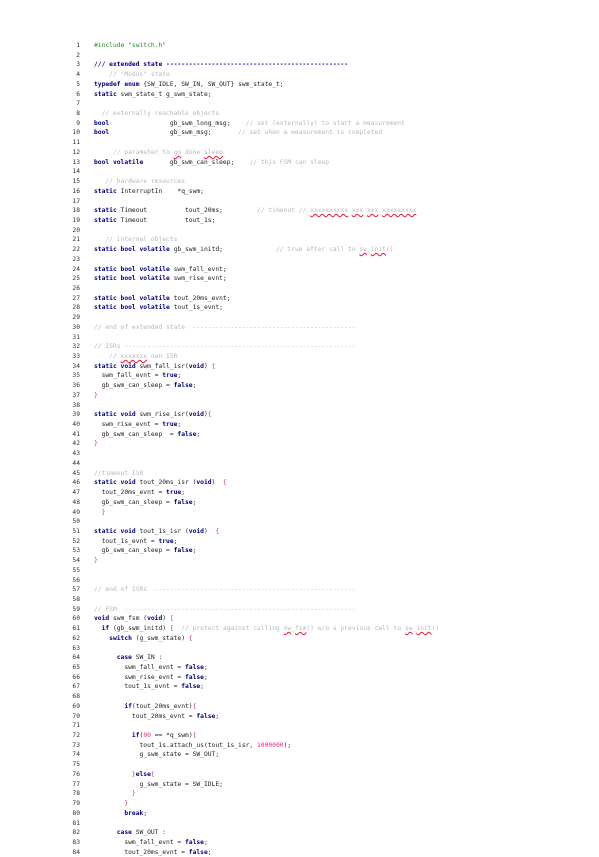  I want to click on code-line: 47 tout_20ms_evnt = true;, so click(322, 493).